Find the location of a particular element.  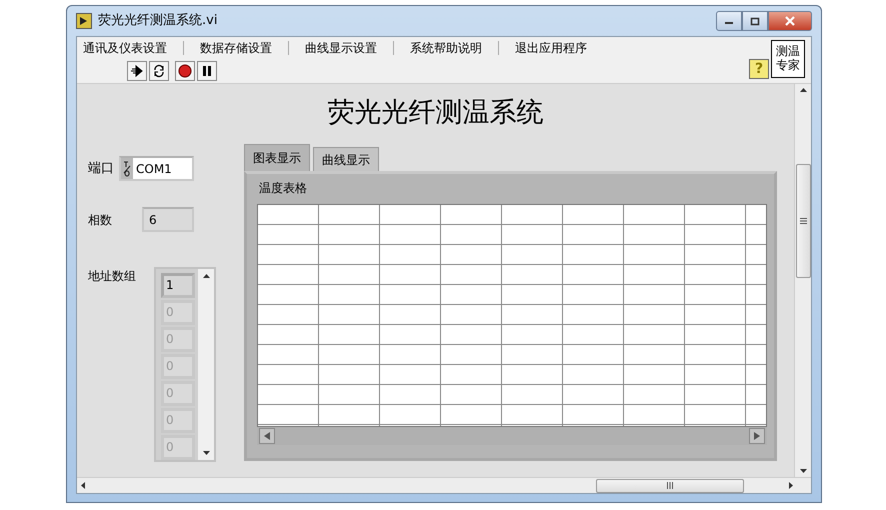

table-label: 温度表格 is located at coordinates (283, 188).